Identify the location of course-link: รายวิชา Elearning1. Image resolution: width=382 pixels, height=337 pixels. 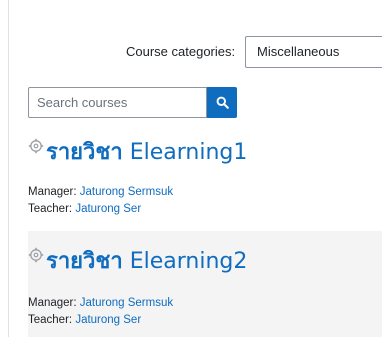
(146, 151).